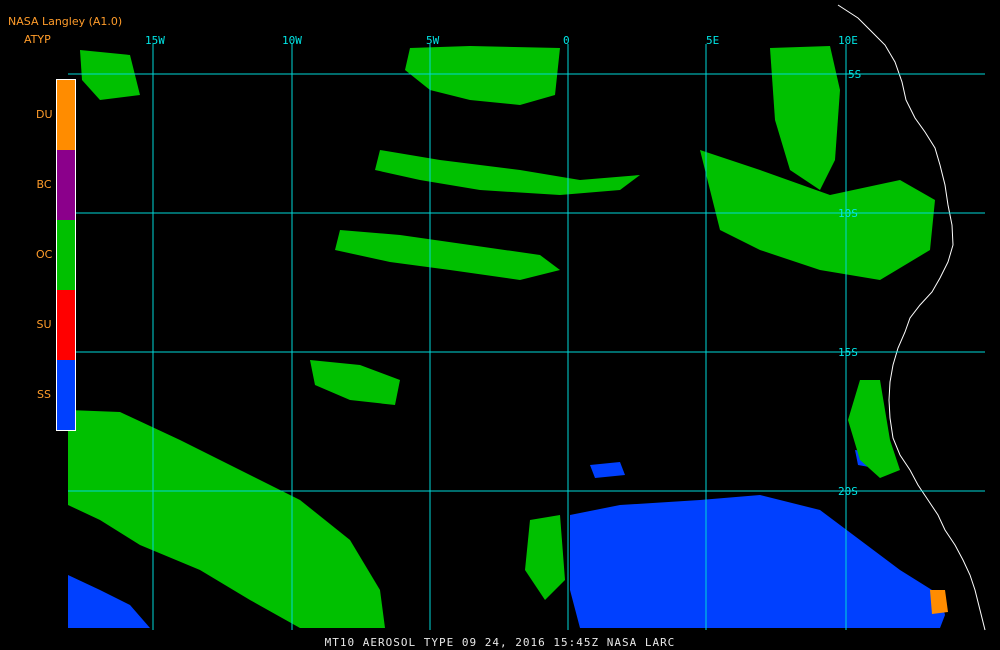 Image resolution: width=1000 pixels, height=650 pixels. I want to click on oc-region-southwest, so click(226, 519).